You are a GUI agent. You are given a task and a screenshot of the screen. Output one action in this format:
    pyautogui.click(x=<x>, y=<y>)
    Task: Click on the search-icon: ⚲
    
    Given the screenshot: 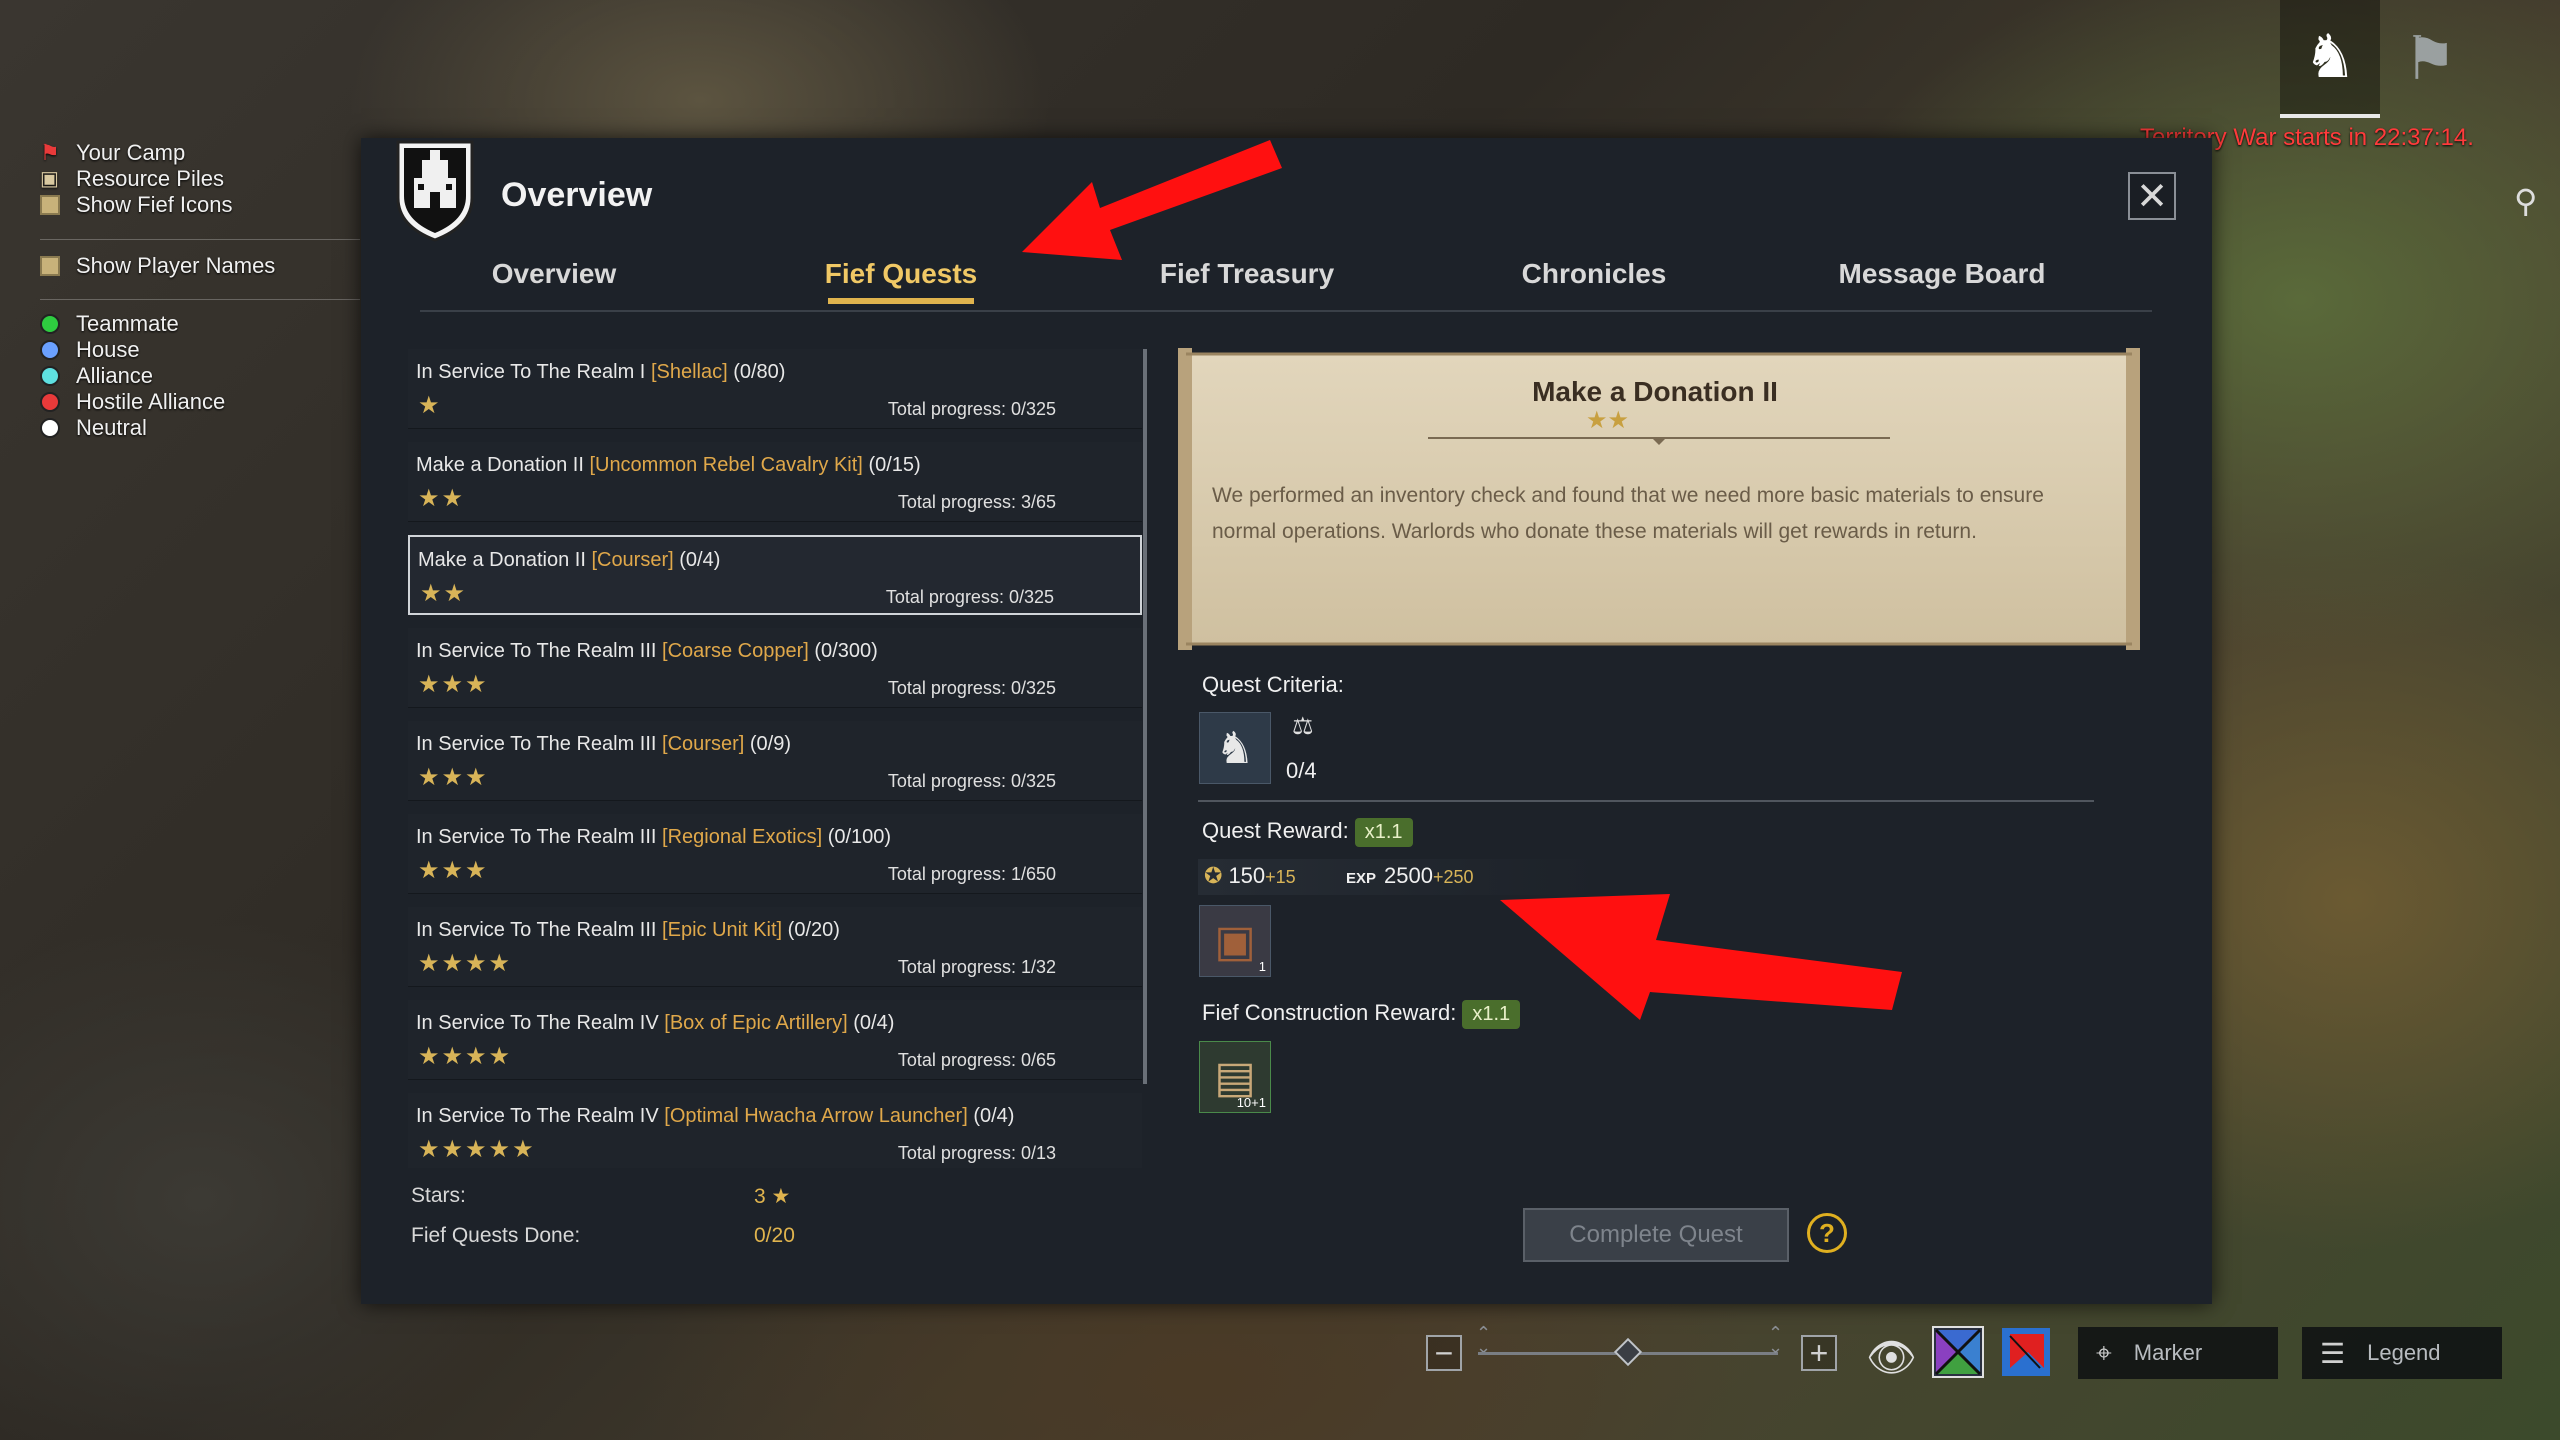 What is the action you would take?
    pyautogui.click(x=2525, y=201)
    